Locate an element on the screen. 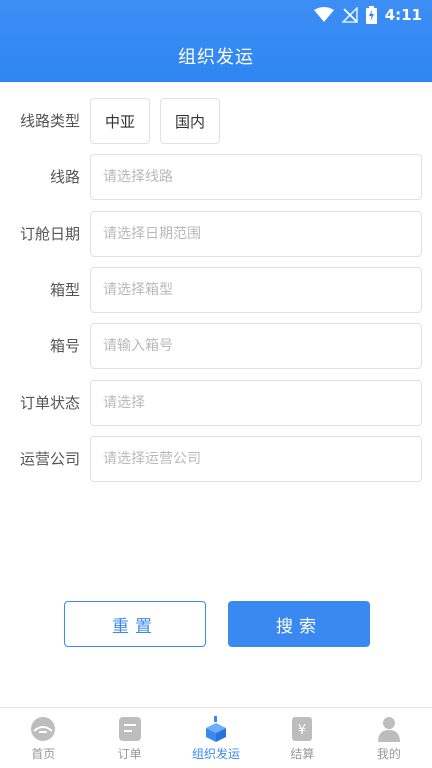 The height and width of the screenshot is (768, 432). settlement-icon: ¥ is located at coordinates (302, 729).